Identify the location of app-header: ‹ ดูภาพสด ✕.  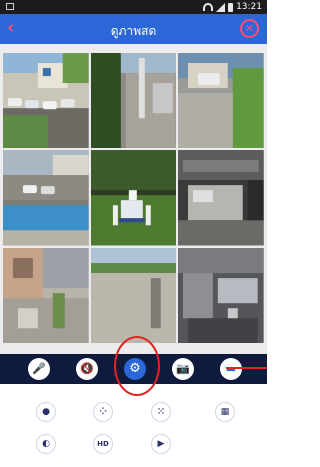
(133, 29).